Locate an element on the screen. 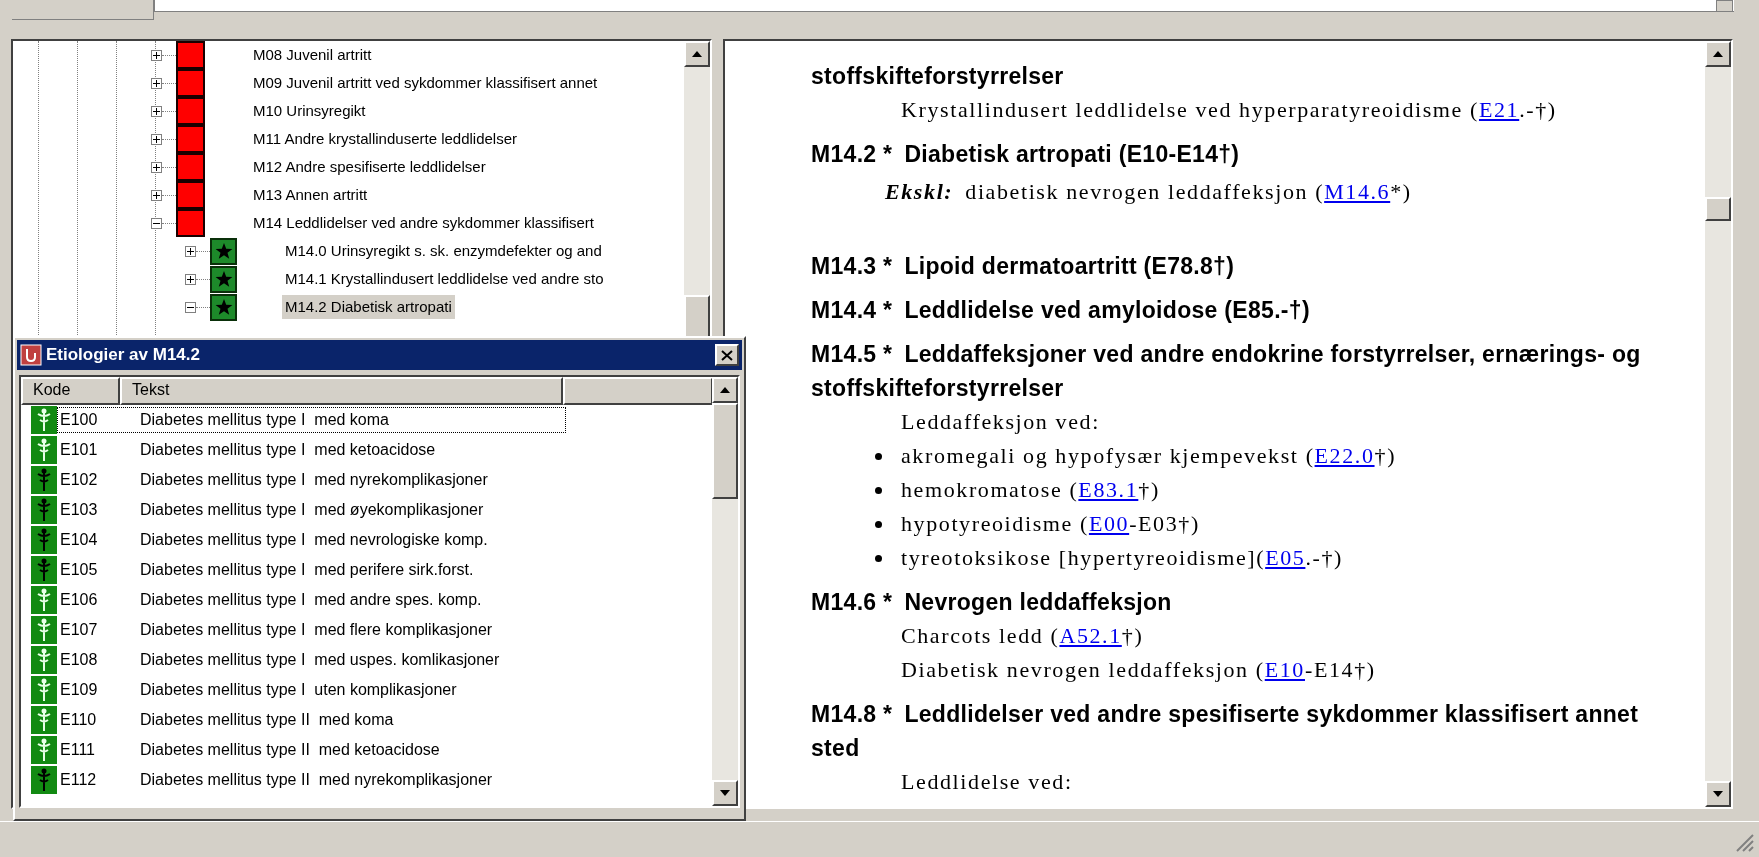  code-cell-text: E104 is located at coordinates (79, 540).